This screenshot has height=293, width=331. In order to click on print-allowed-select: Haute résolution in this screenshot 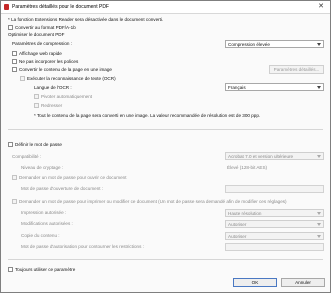, I will do `click(274, 213)`.